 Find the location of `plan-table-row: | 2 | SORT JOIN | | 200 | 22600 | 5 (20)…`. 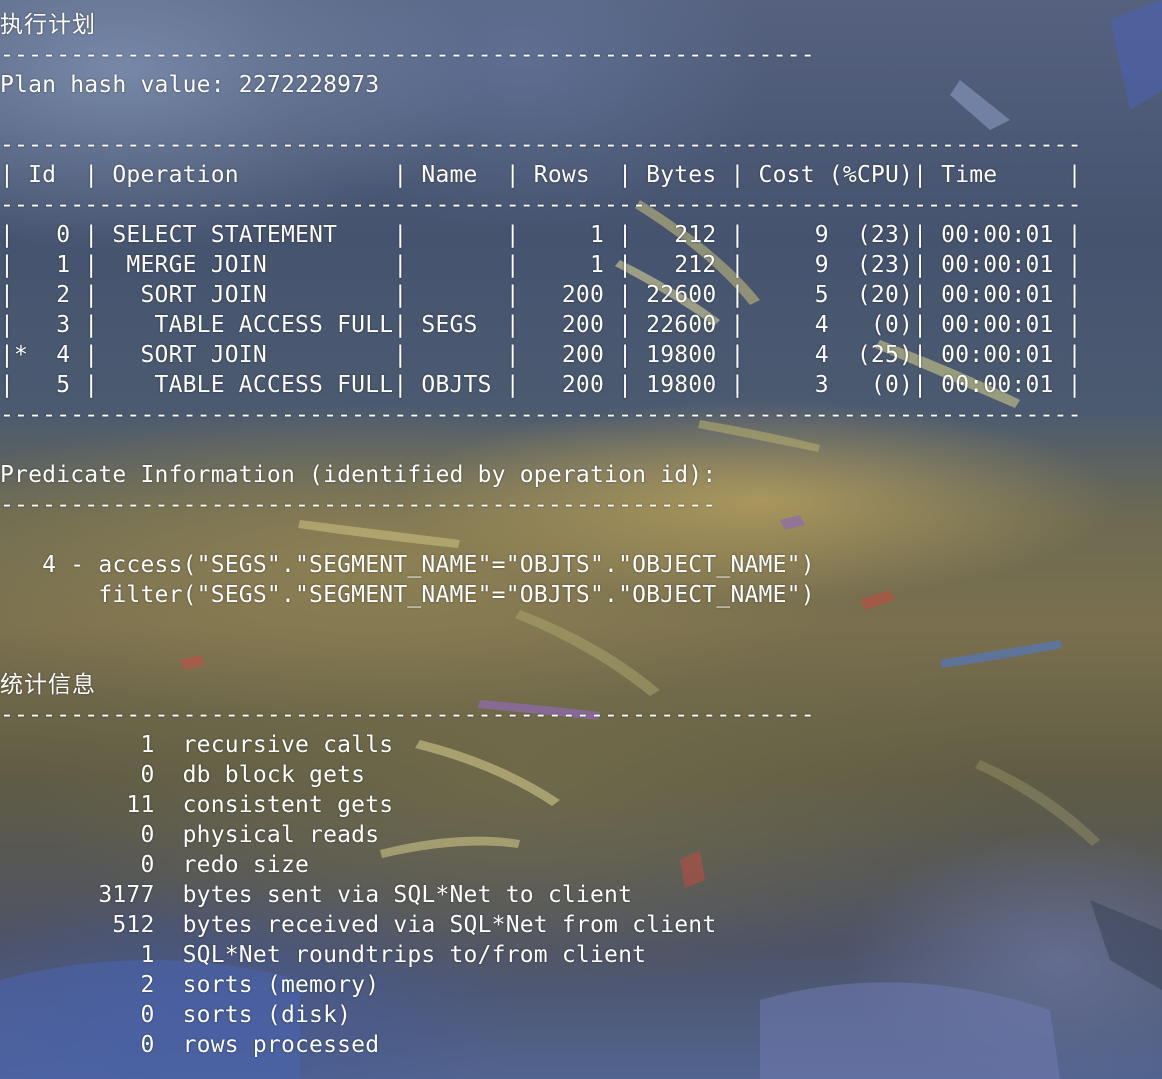

plan-table-row: | 2 | SORT JOIN | | 200 | 22600 | 5 (20)… is located at coordinates (541, 295).